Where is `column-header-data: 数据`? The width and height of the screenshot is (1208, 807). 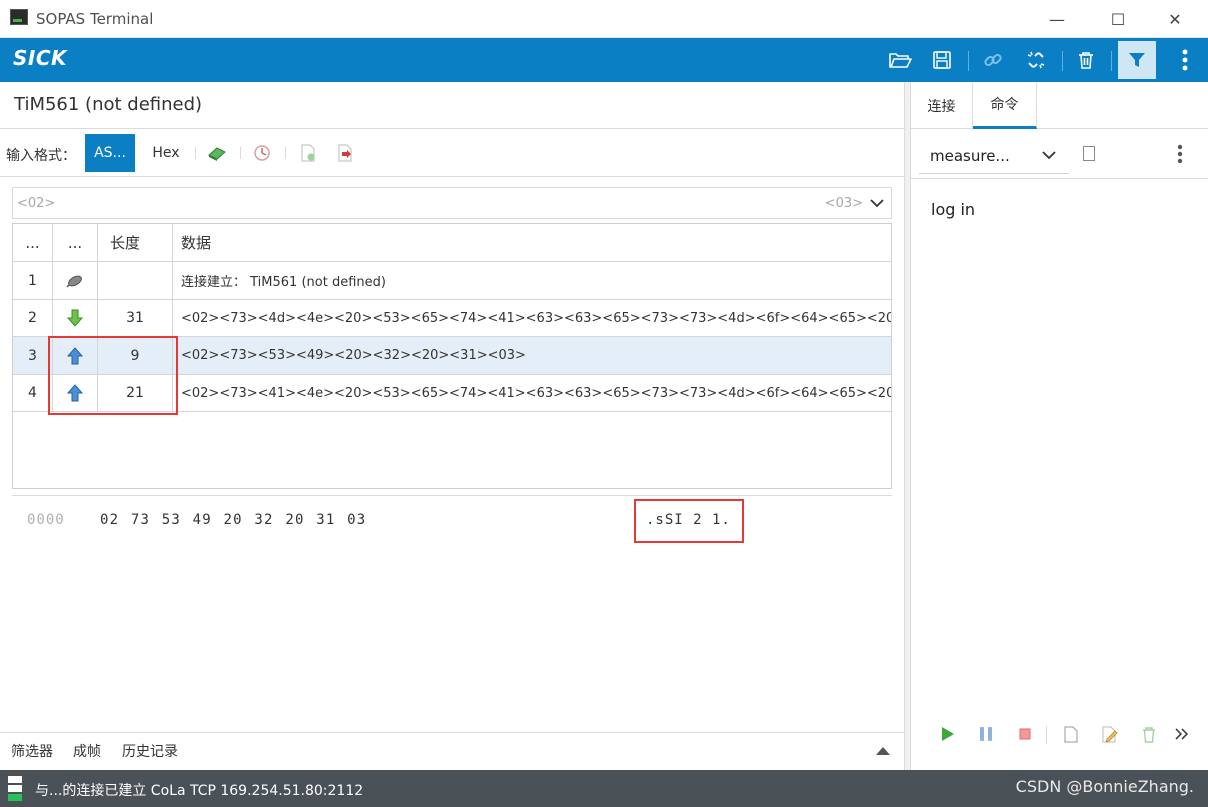
column-header-data: 数据 is located at coordinates (532, 242).